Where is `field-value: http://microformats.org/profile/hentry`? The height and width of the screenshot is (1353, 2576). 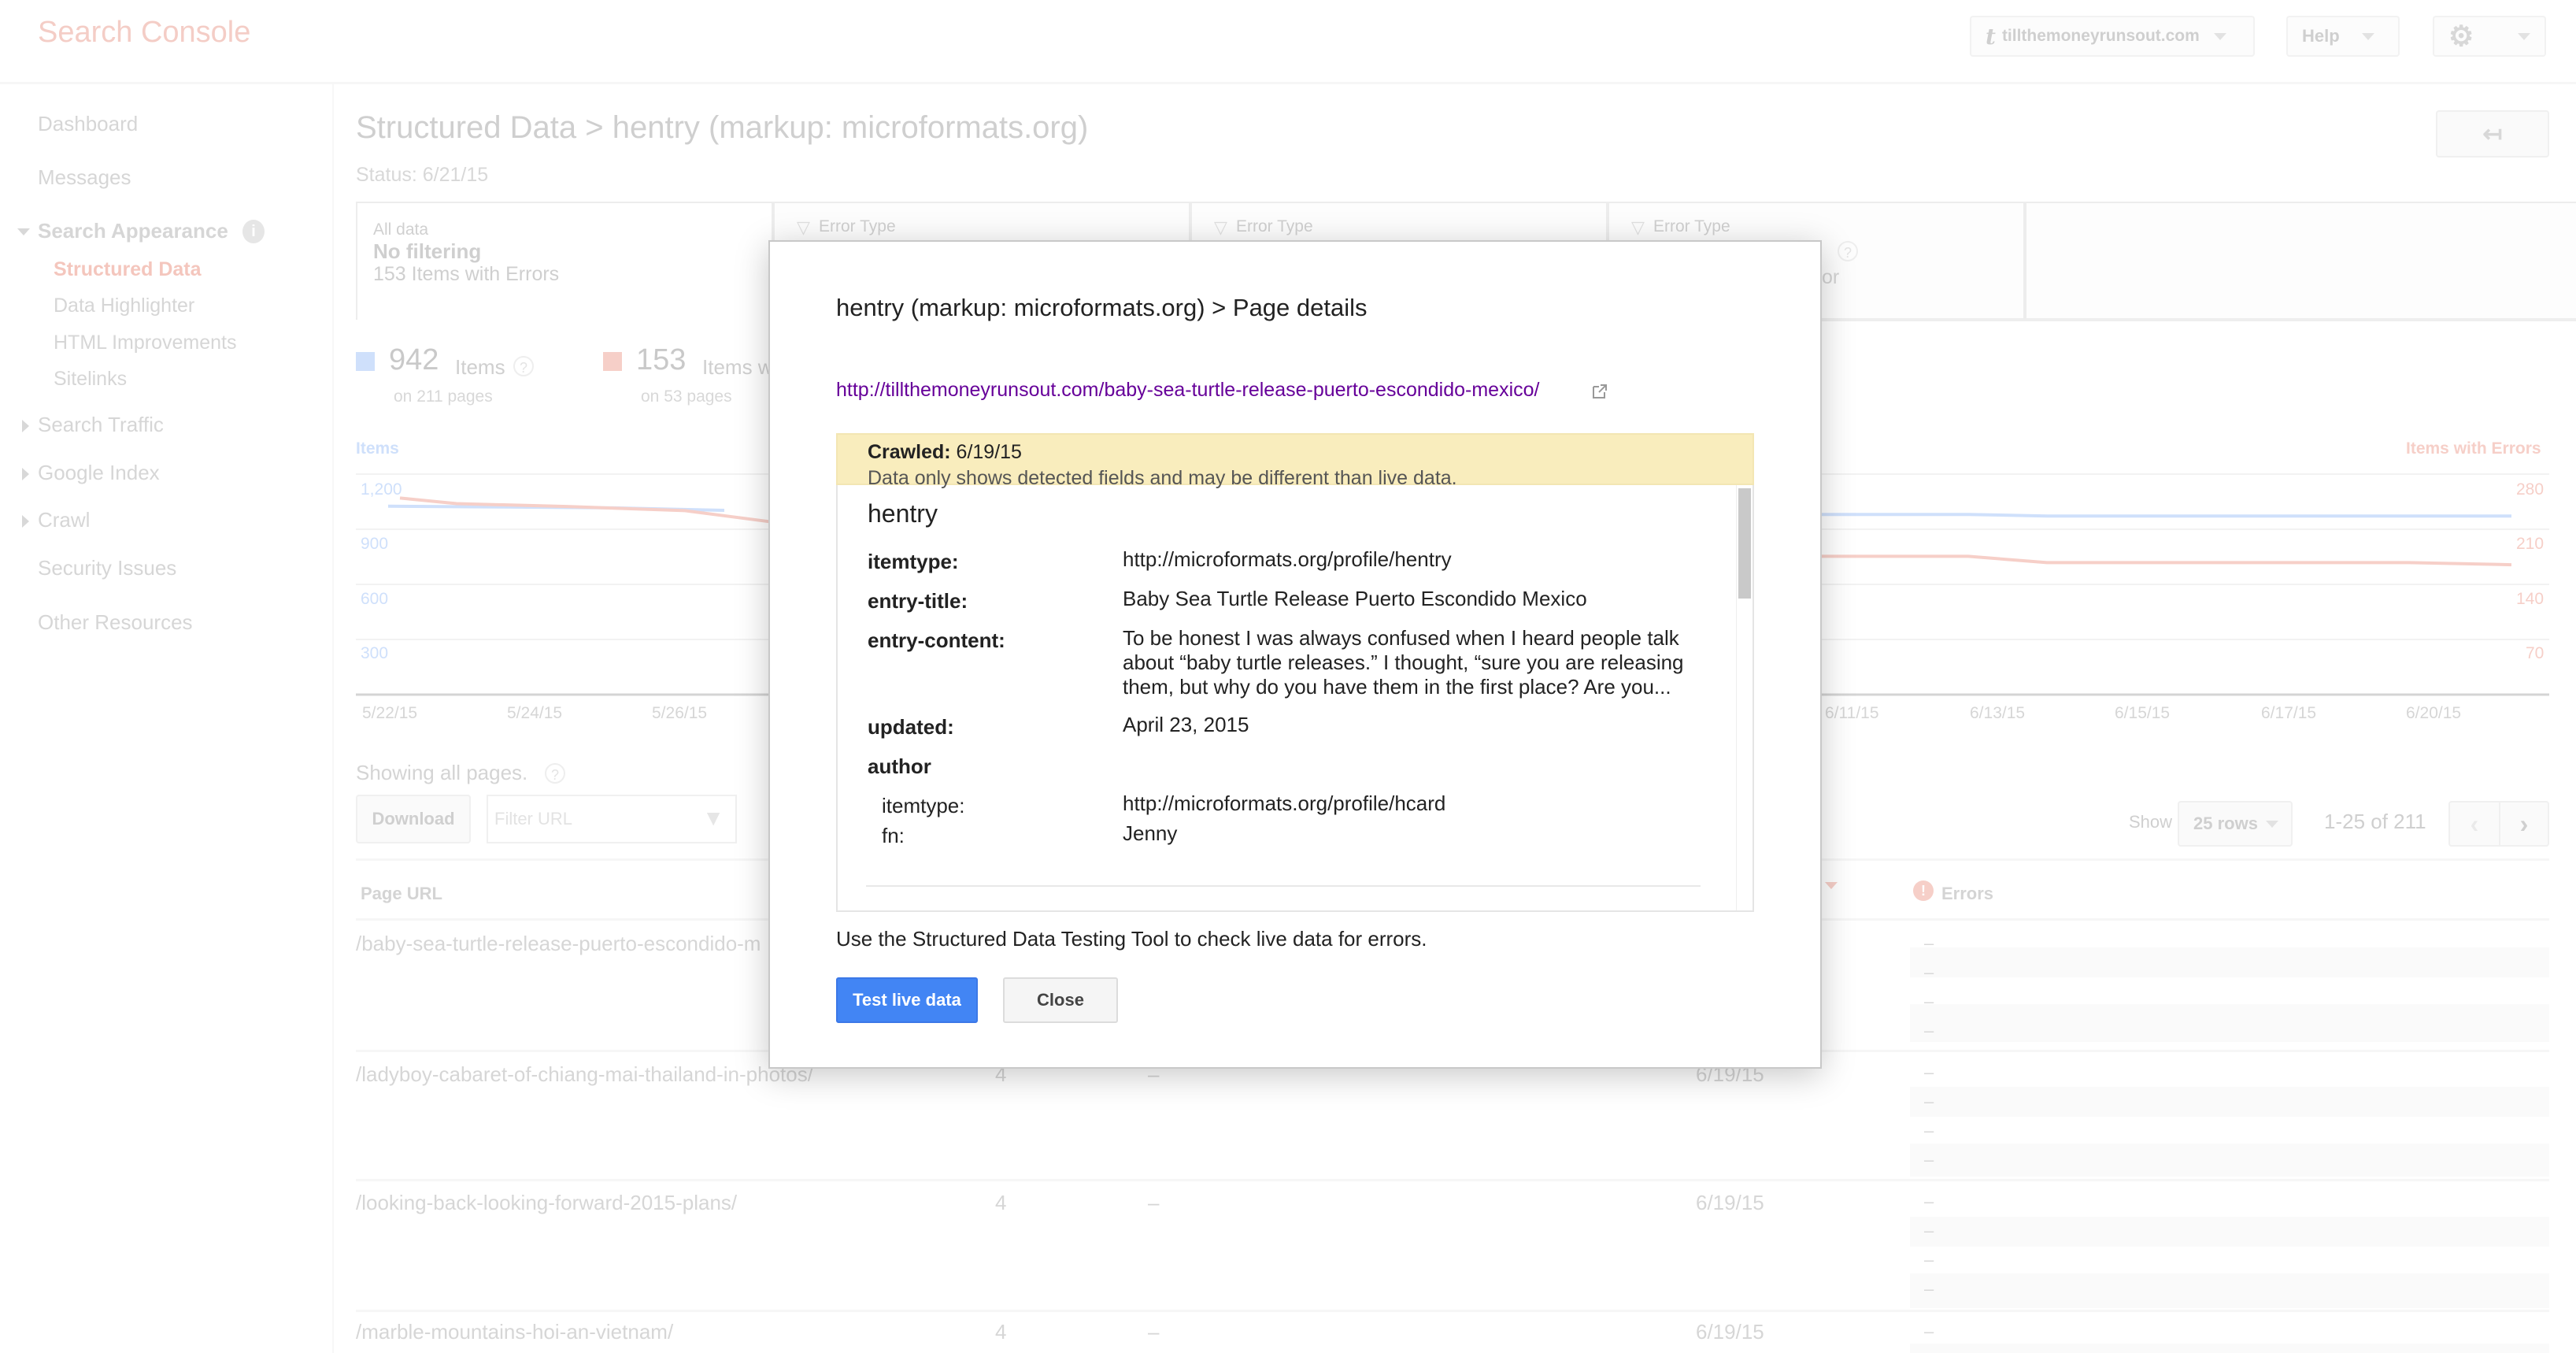 field-value: http://microformats.org/profile/hentry is located at coordinates (1287, 559).